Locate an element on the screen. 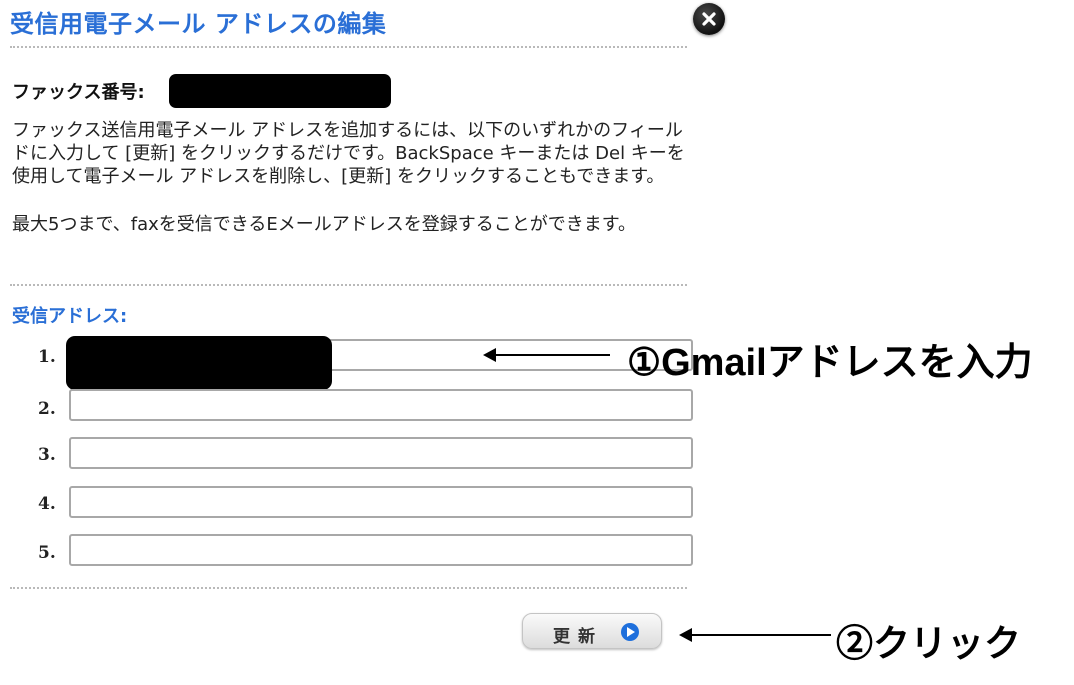 This screenshot has height=685, width=1074. address-number-5: 5. is located at coordinates (47, 553).